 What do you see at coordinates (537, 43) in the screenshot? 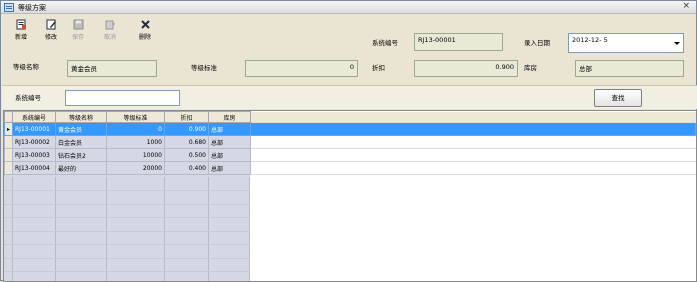
I see `date-label: 录入日期` at bounding box center [537, 43].